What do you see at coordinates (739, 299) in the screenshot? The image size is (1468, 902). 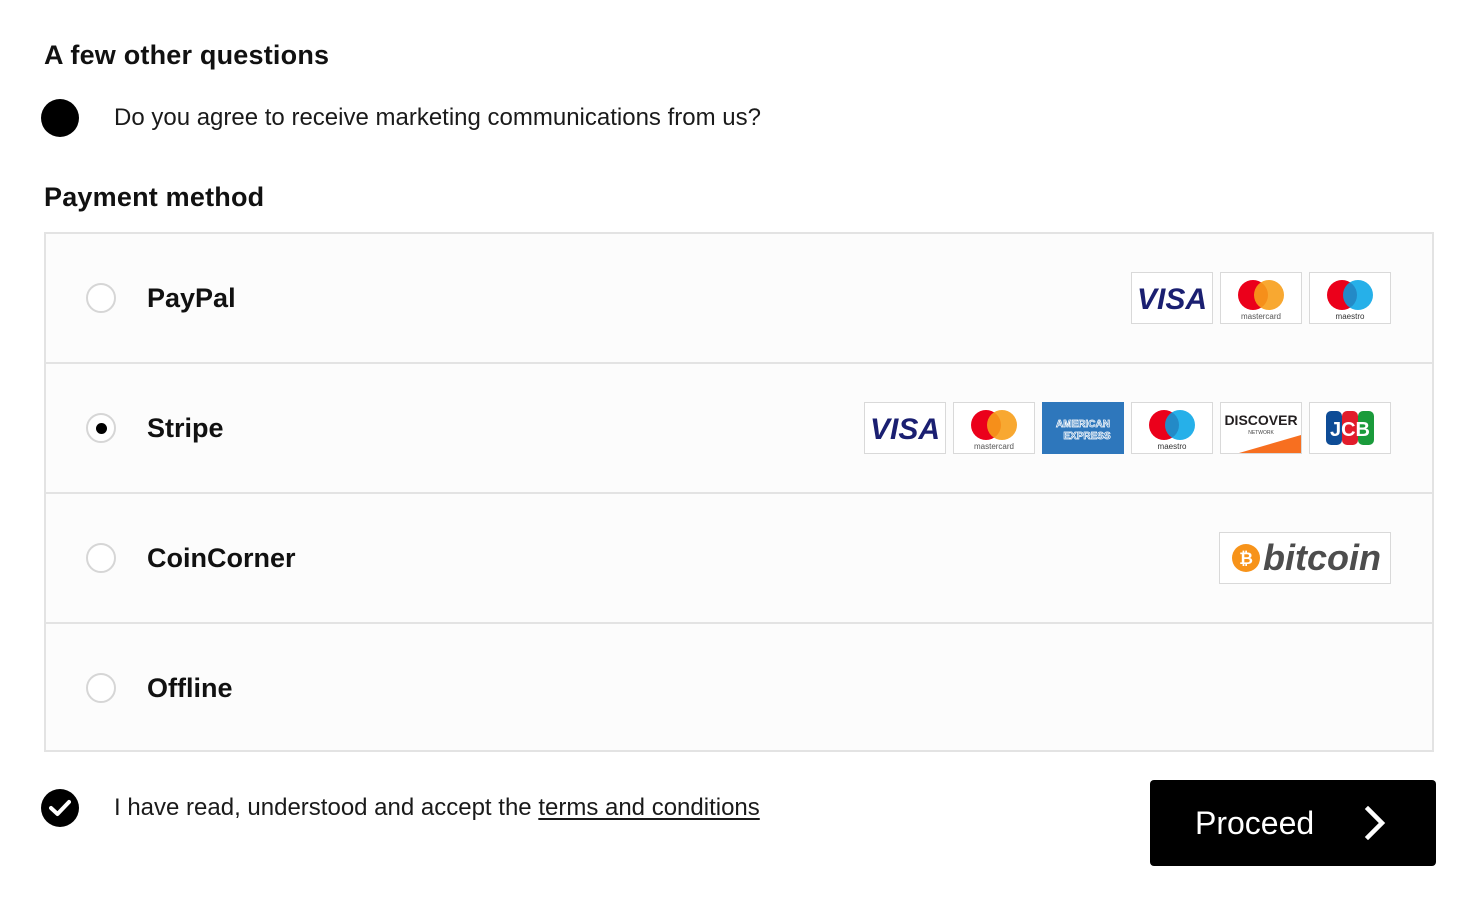 I see `payment-option-paypal: PayPal VISA mastercard maestro` at bounding box center [739, 299].